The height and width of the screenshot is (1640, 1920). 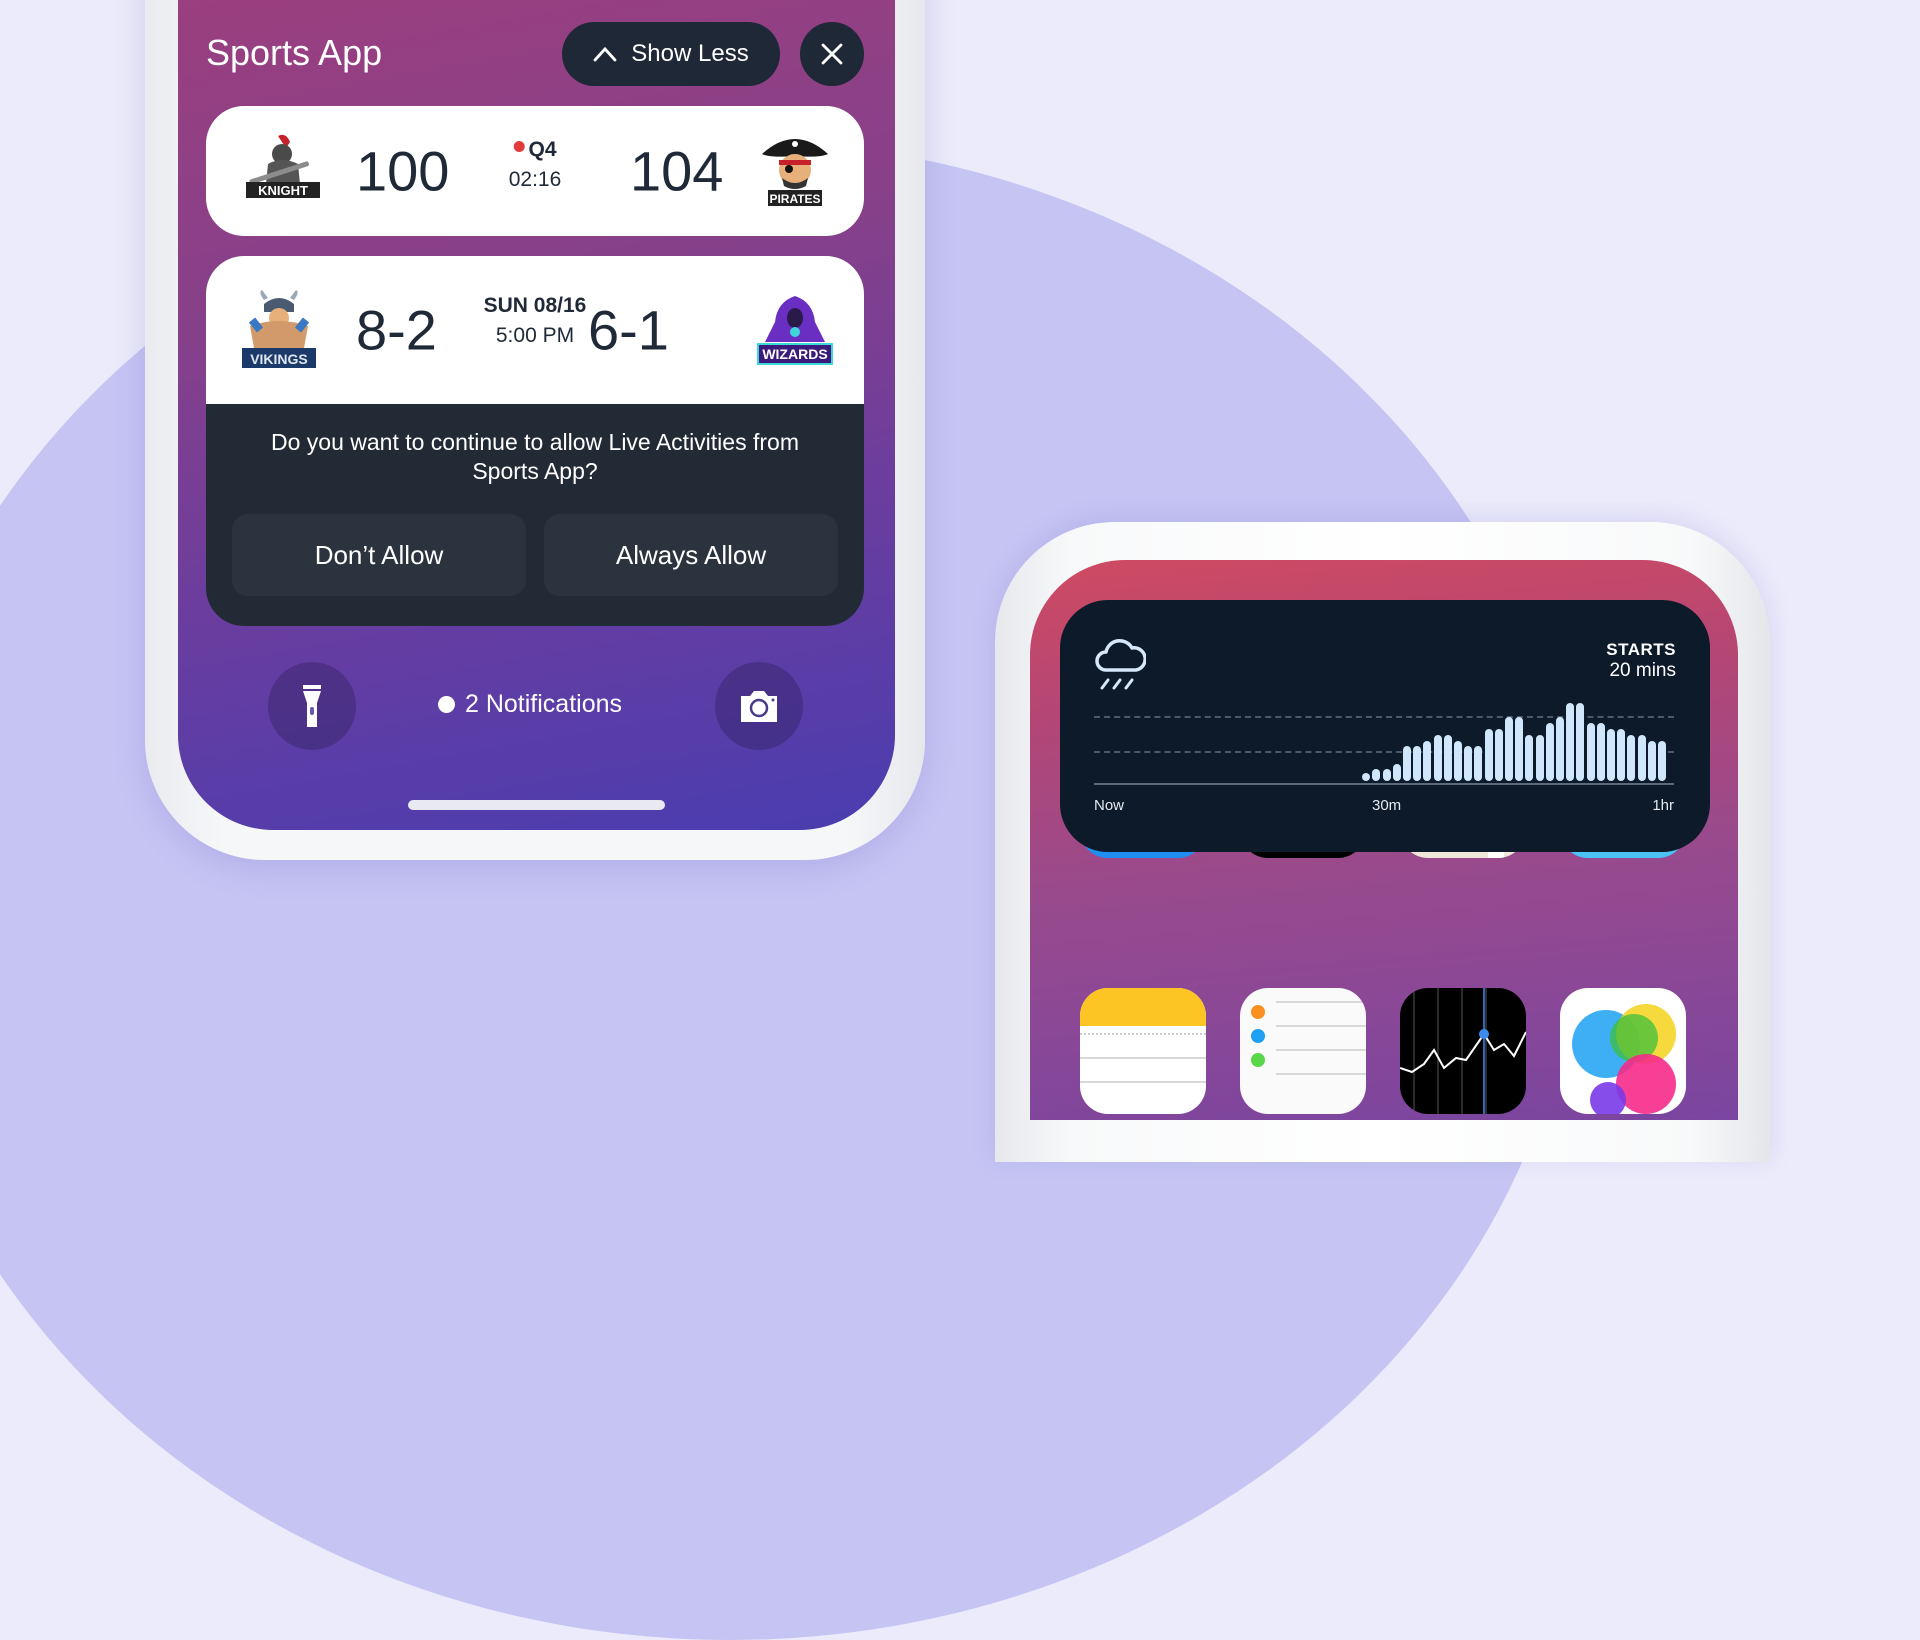 I want to click on chart-baseline, so click(x=1384, y=784).